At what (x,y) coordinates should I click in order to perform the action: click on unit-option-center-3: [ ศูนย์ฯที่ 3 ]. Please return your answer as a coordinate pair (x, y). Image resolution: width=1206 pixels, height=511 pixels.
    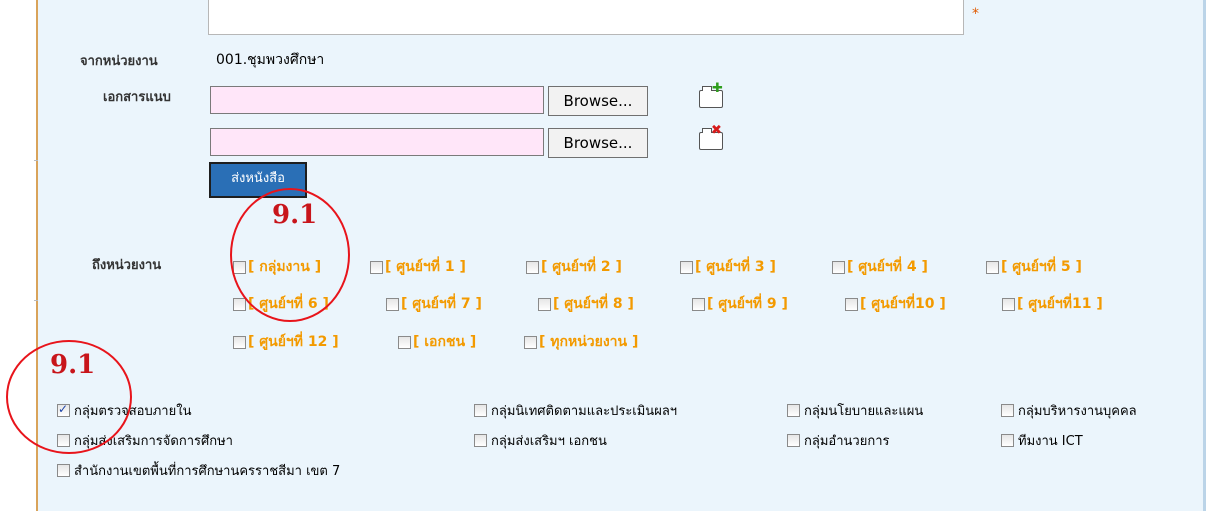
    Looking at the image, I should click on (728, 267).